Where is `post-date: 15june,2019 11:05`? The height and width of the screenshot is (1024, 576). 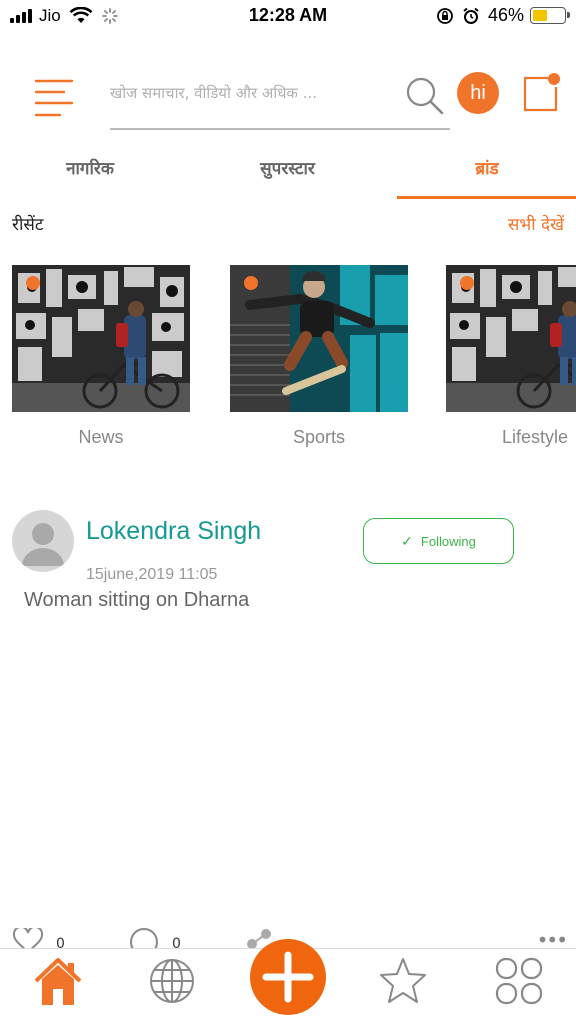
post-date: 15june,2019 11:05 is located at coordinates (152, 574).